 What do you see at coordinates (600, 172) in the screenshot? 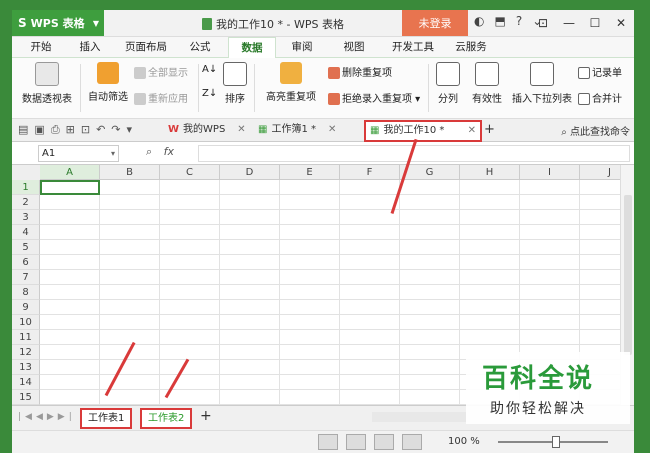
I see `column-header: J` at bounding box center [600, 172].